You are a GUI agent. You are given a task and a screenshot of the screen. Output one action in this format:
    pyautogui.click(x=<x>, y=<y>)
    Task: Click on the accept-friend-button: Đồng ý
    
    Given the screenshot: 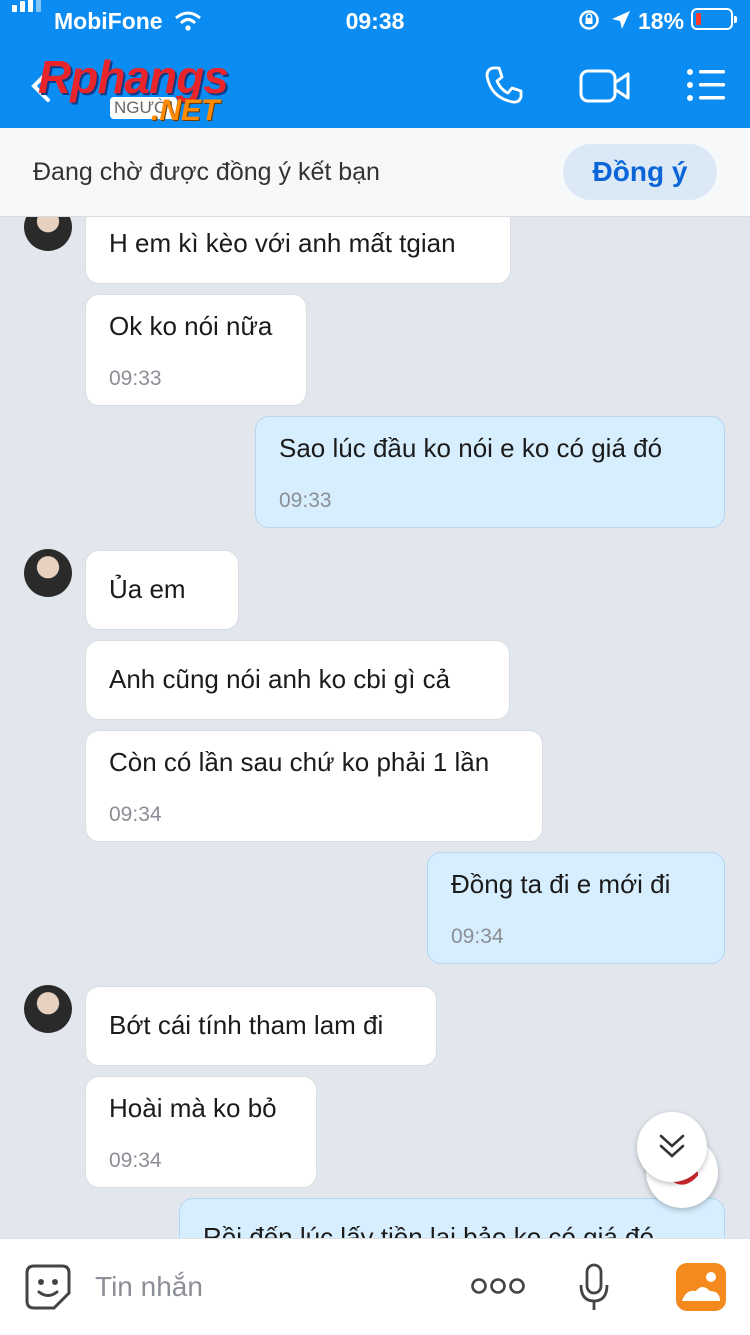 What is the action you would take?
    pyautogui.click(x=640, y=172)
    